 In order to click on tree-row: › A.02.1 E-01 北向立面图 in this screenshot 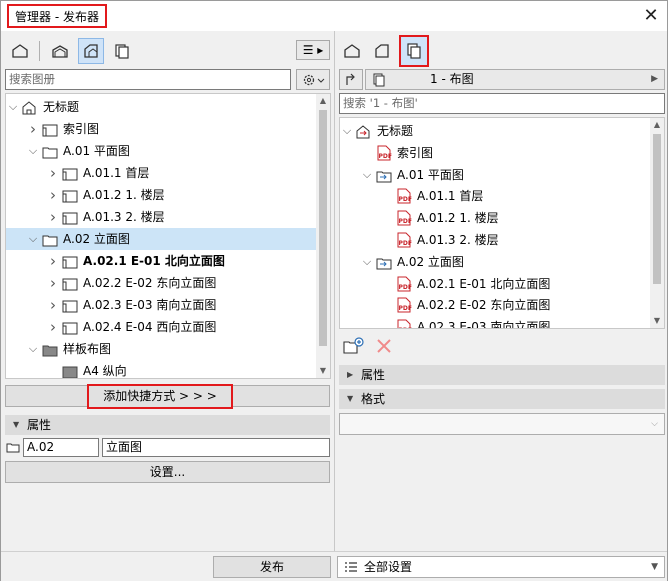, I will do `click(161, 261)`.